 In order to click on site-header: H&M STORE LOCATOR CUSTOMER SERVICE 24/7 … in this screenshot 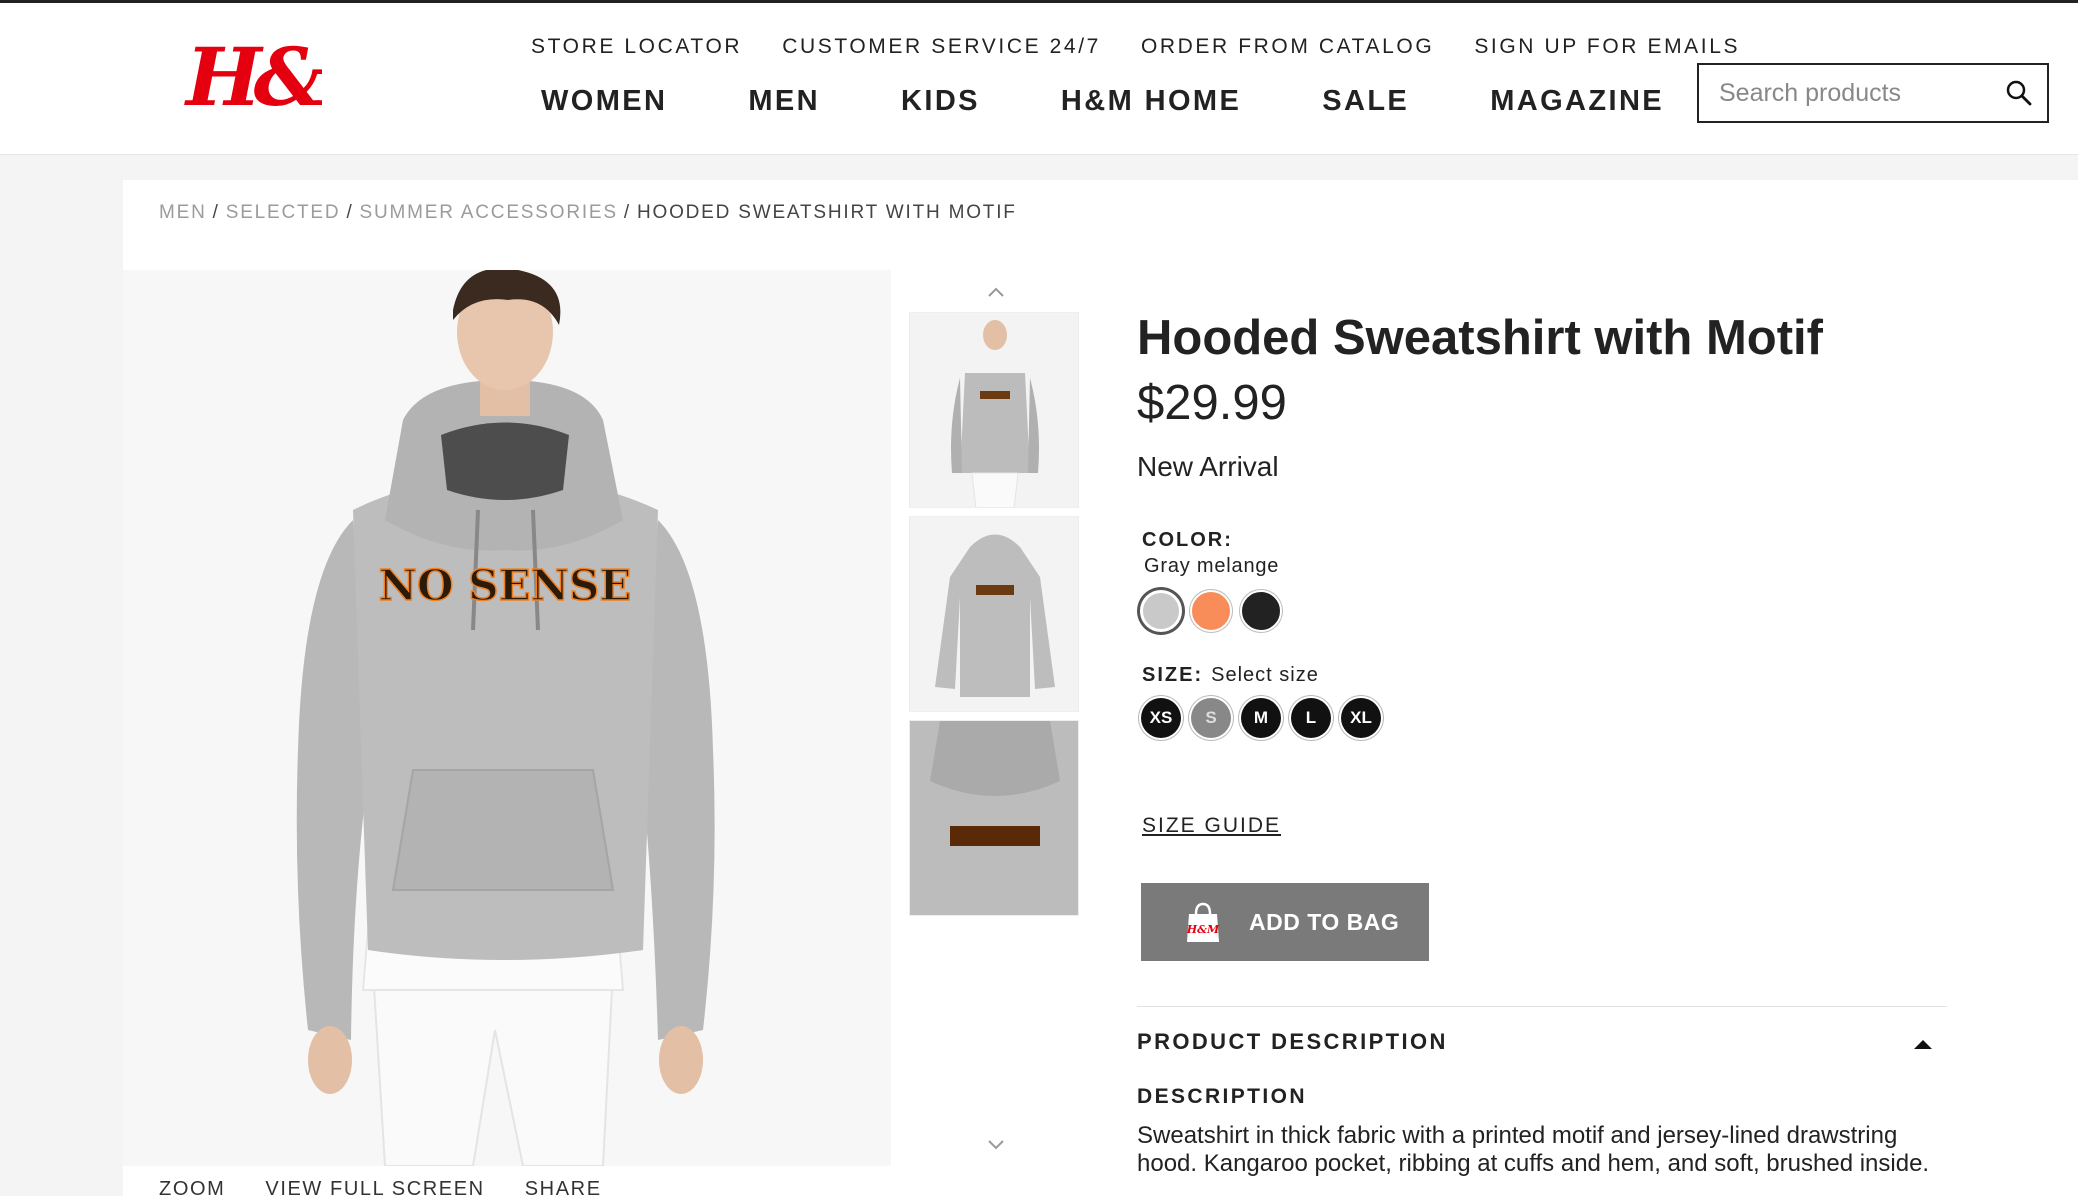, I will do `click(1039, 79)`.